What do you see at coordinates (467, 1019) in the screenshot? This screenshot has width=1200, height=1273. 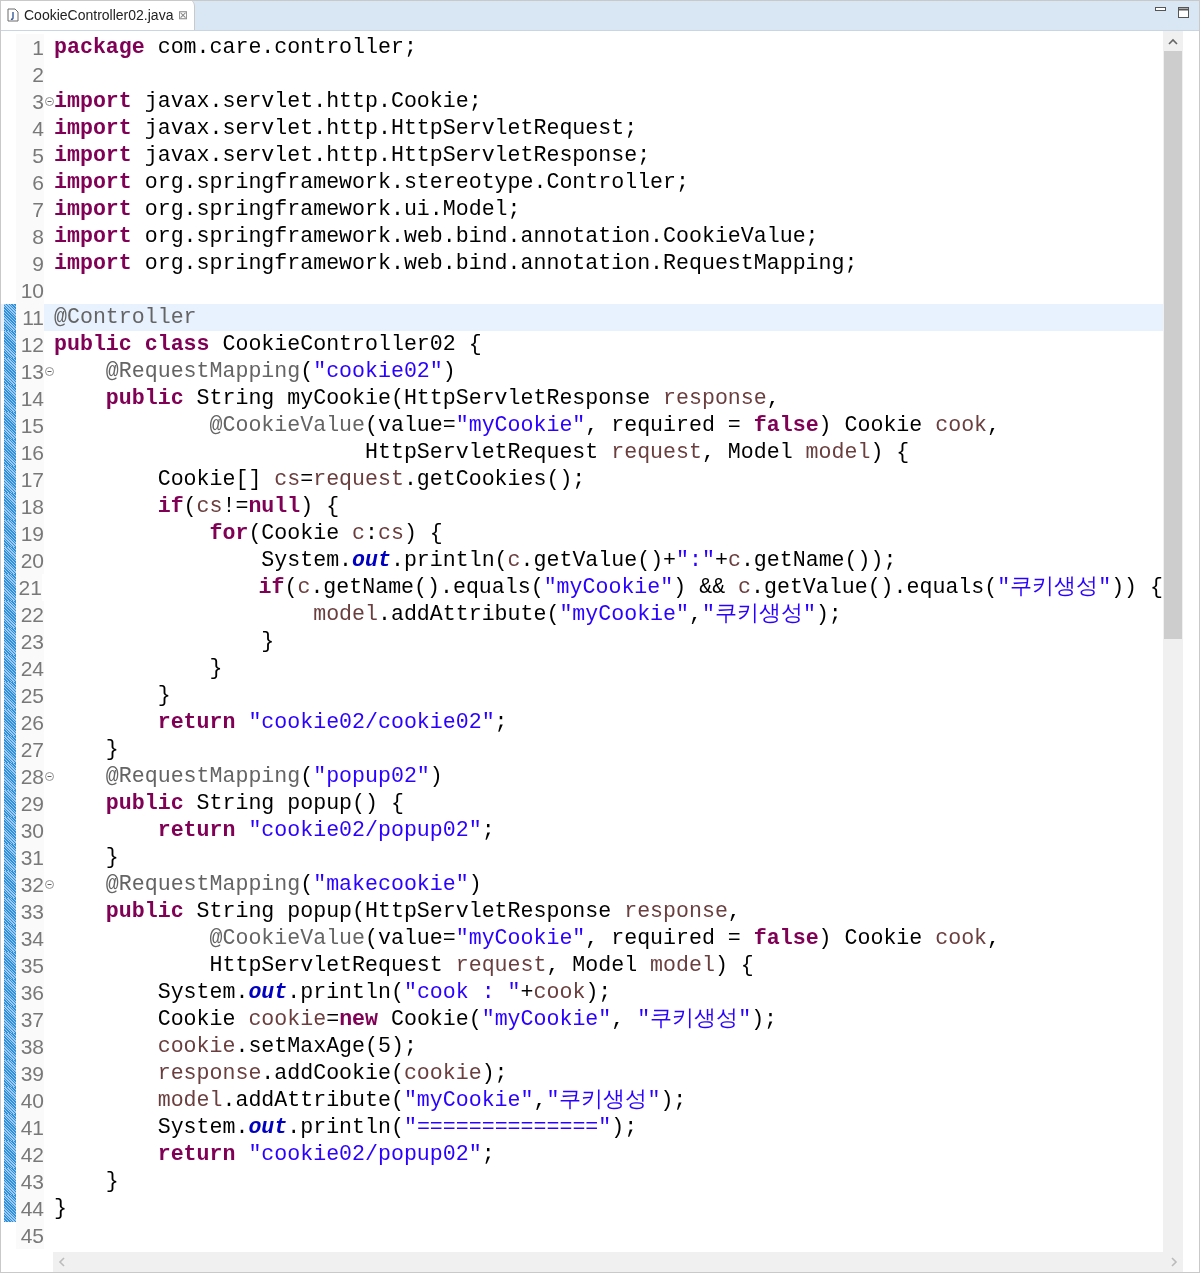 I see `code-line: Cookie cookie=new Cookie("myCookie", "쿠키생성");` at bounding box center [467, 1019].